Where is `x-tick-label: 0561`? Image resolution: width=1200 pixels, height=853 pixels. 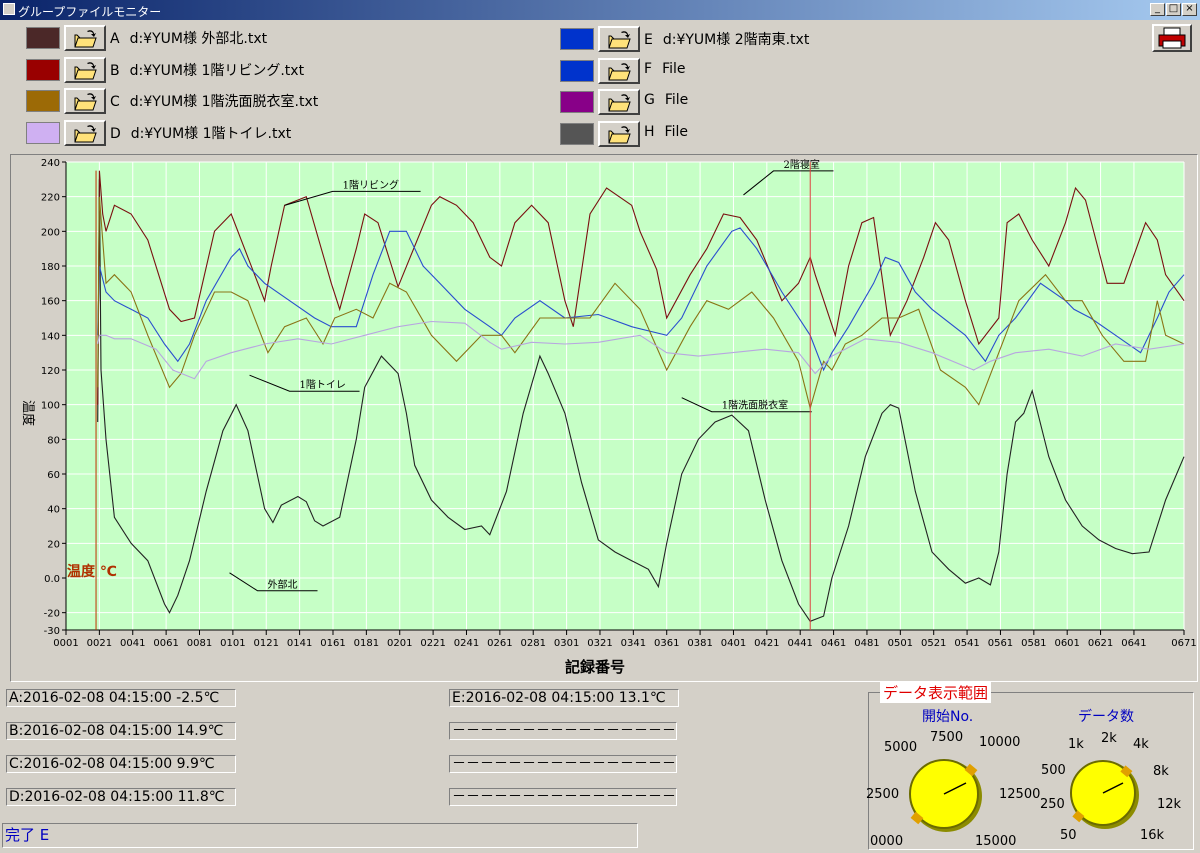 x-tick-label: 0561 is located at coordinates (1000, 643).